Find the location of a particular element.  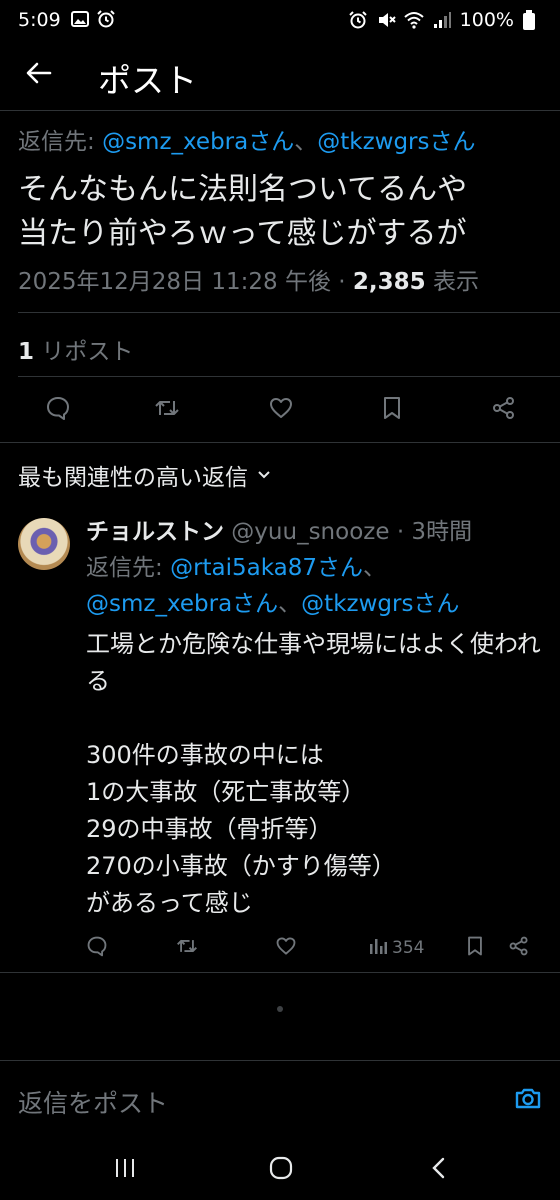

avatar is located at coordinates (44, 544).